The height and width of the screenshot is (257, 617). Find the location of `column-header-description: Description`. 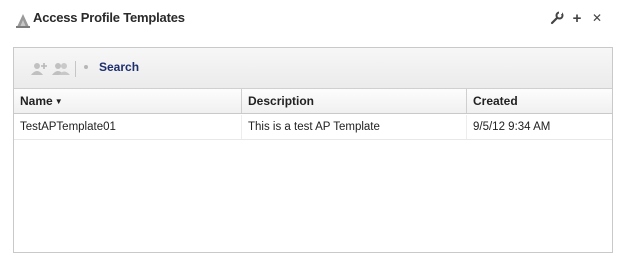

column-header-description: Description is located at coordinates (354, 101).